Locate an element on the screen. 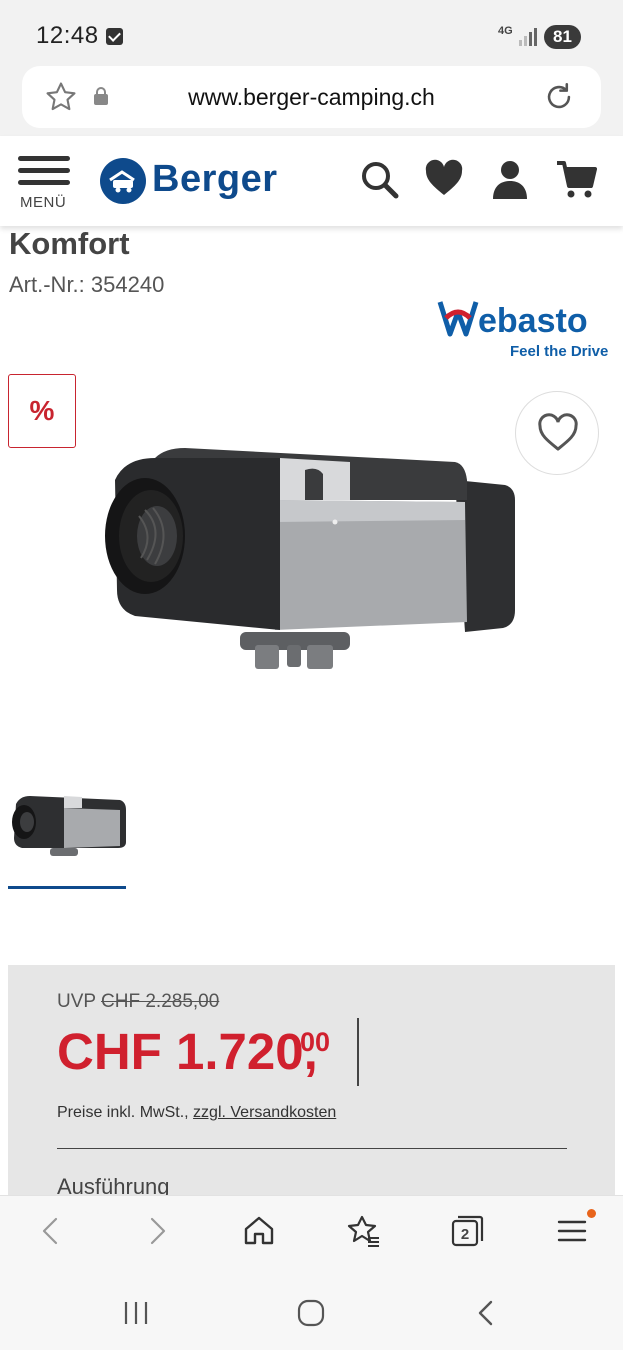 The width and height of the screenshot is (623, 1350). address-bar: www.berger-camping.ch is located at coordinates (311, 97).